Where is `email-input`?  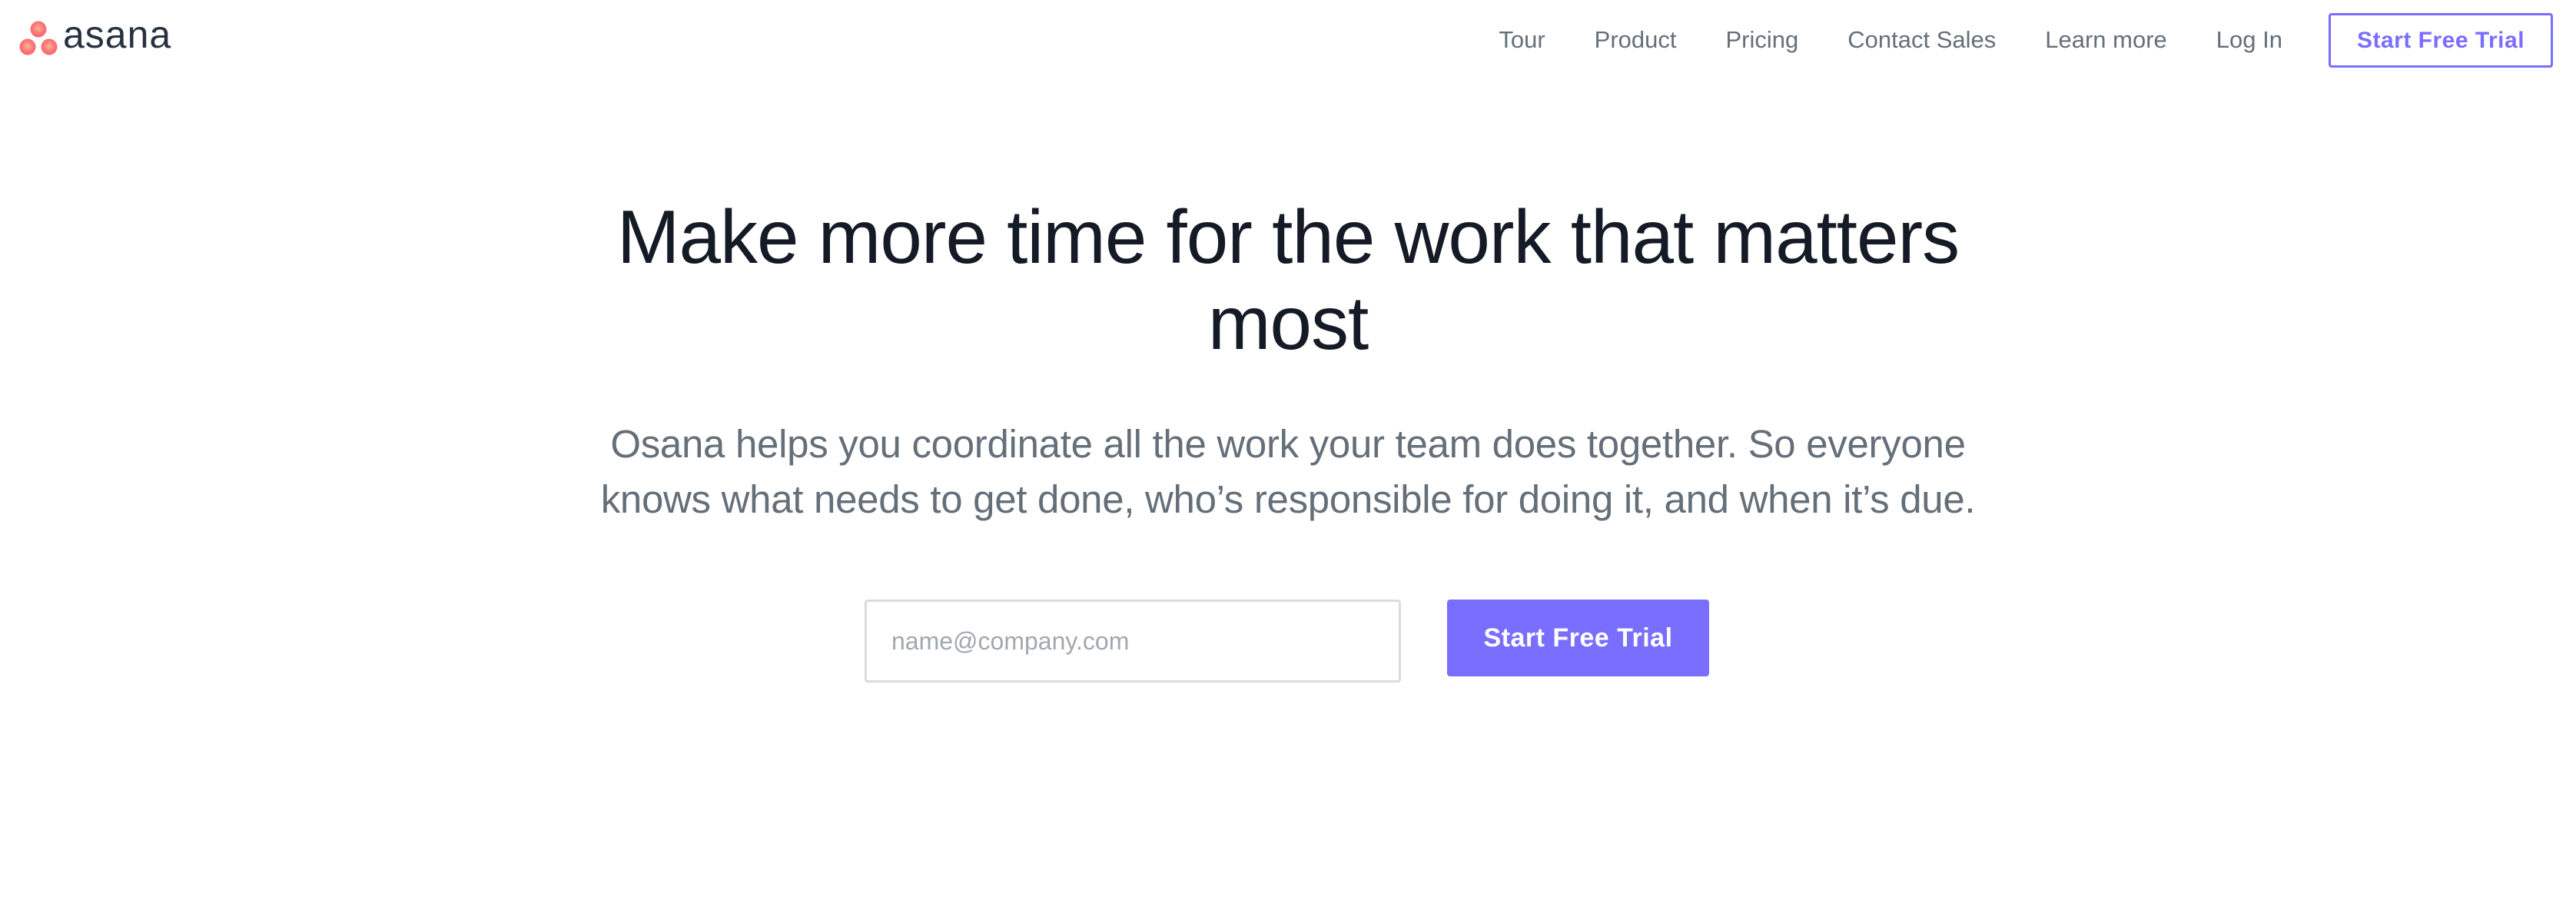 email-input is located at coordinates (1133, 641).